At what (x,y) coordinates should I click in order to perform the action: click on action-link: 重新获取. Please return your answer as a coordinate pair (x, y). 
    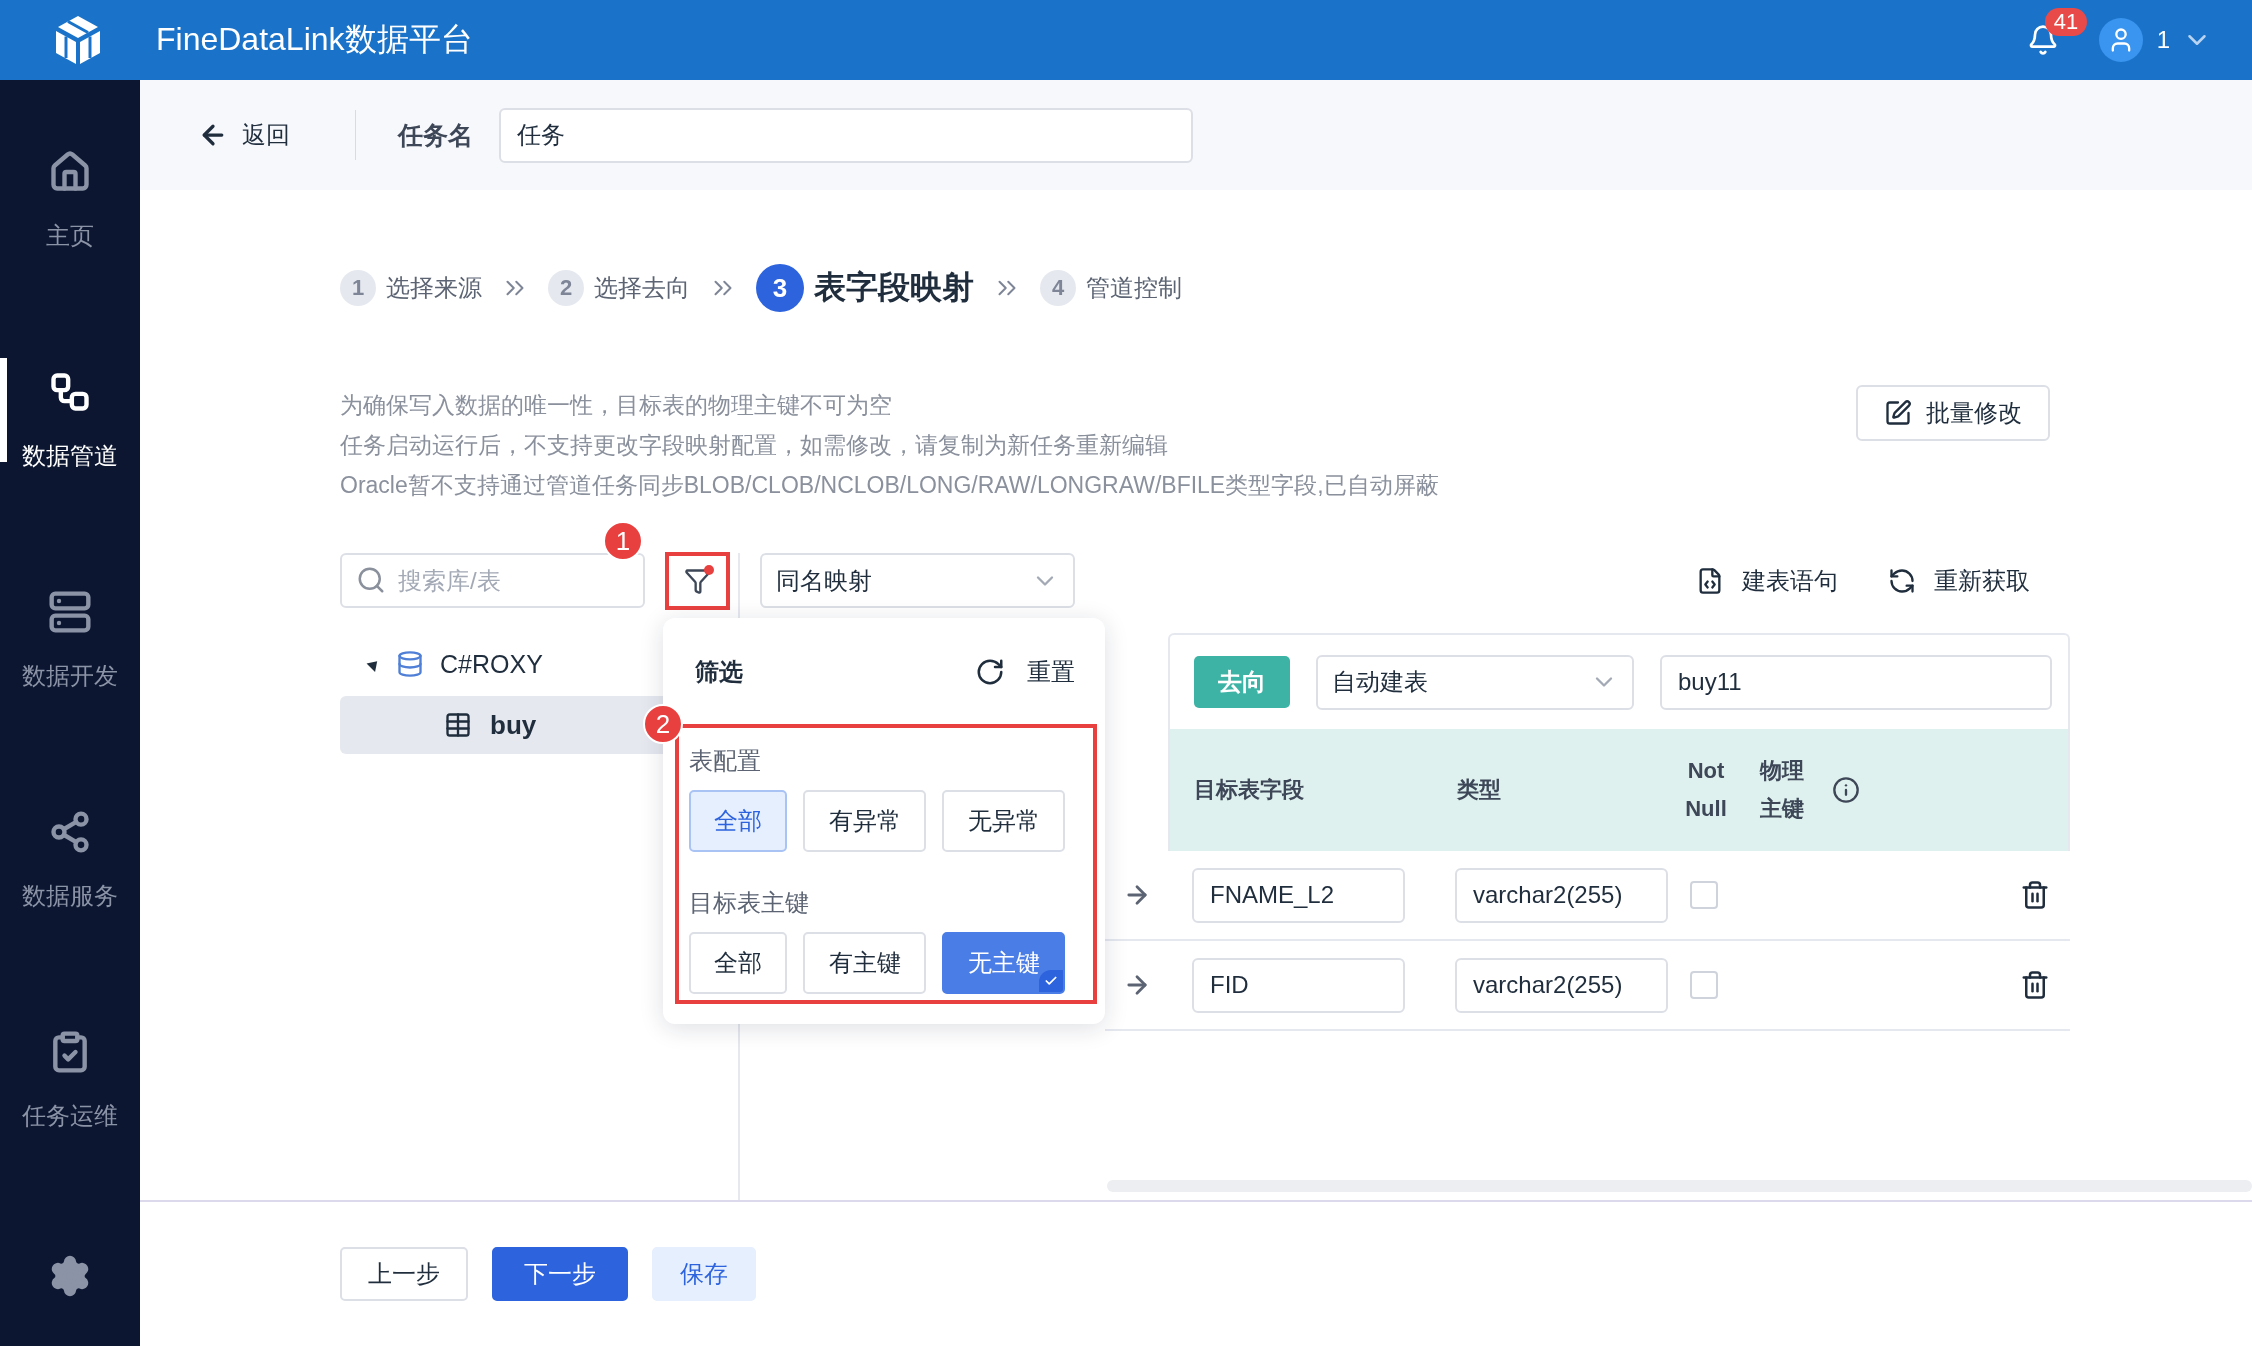
    Looking at the image, I should click on (1959, 580).